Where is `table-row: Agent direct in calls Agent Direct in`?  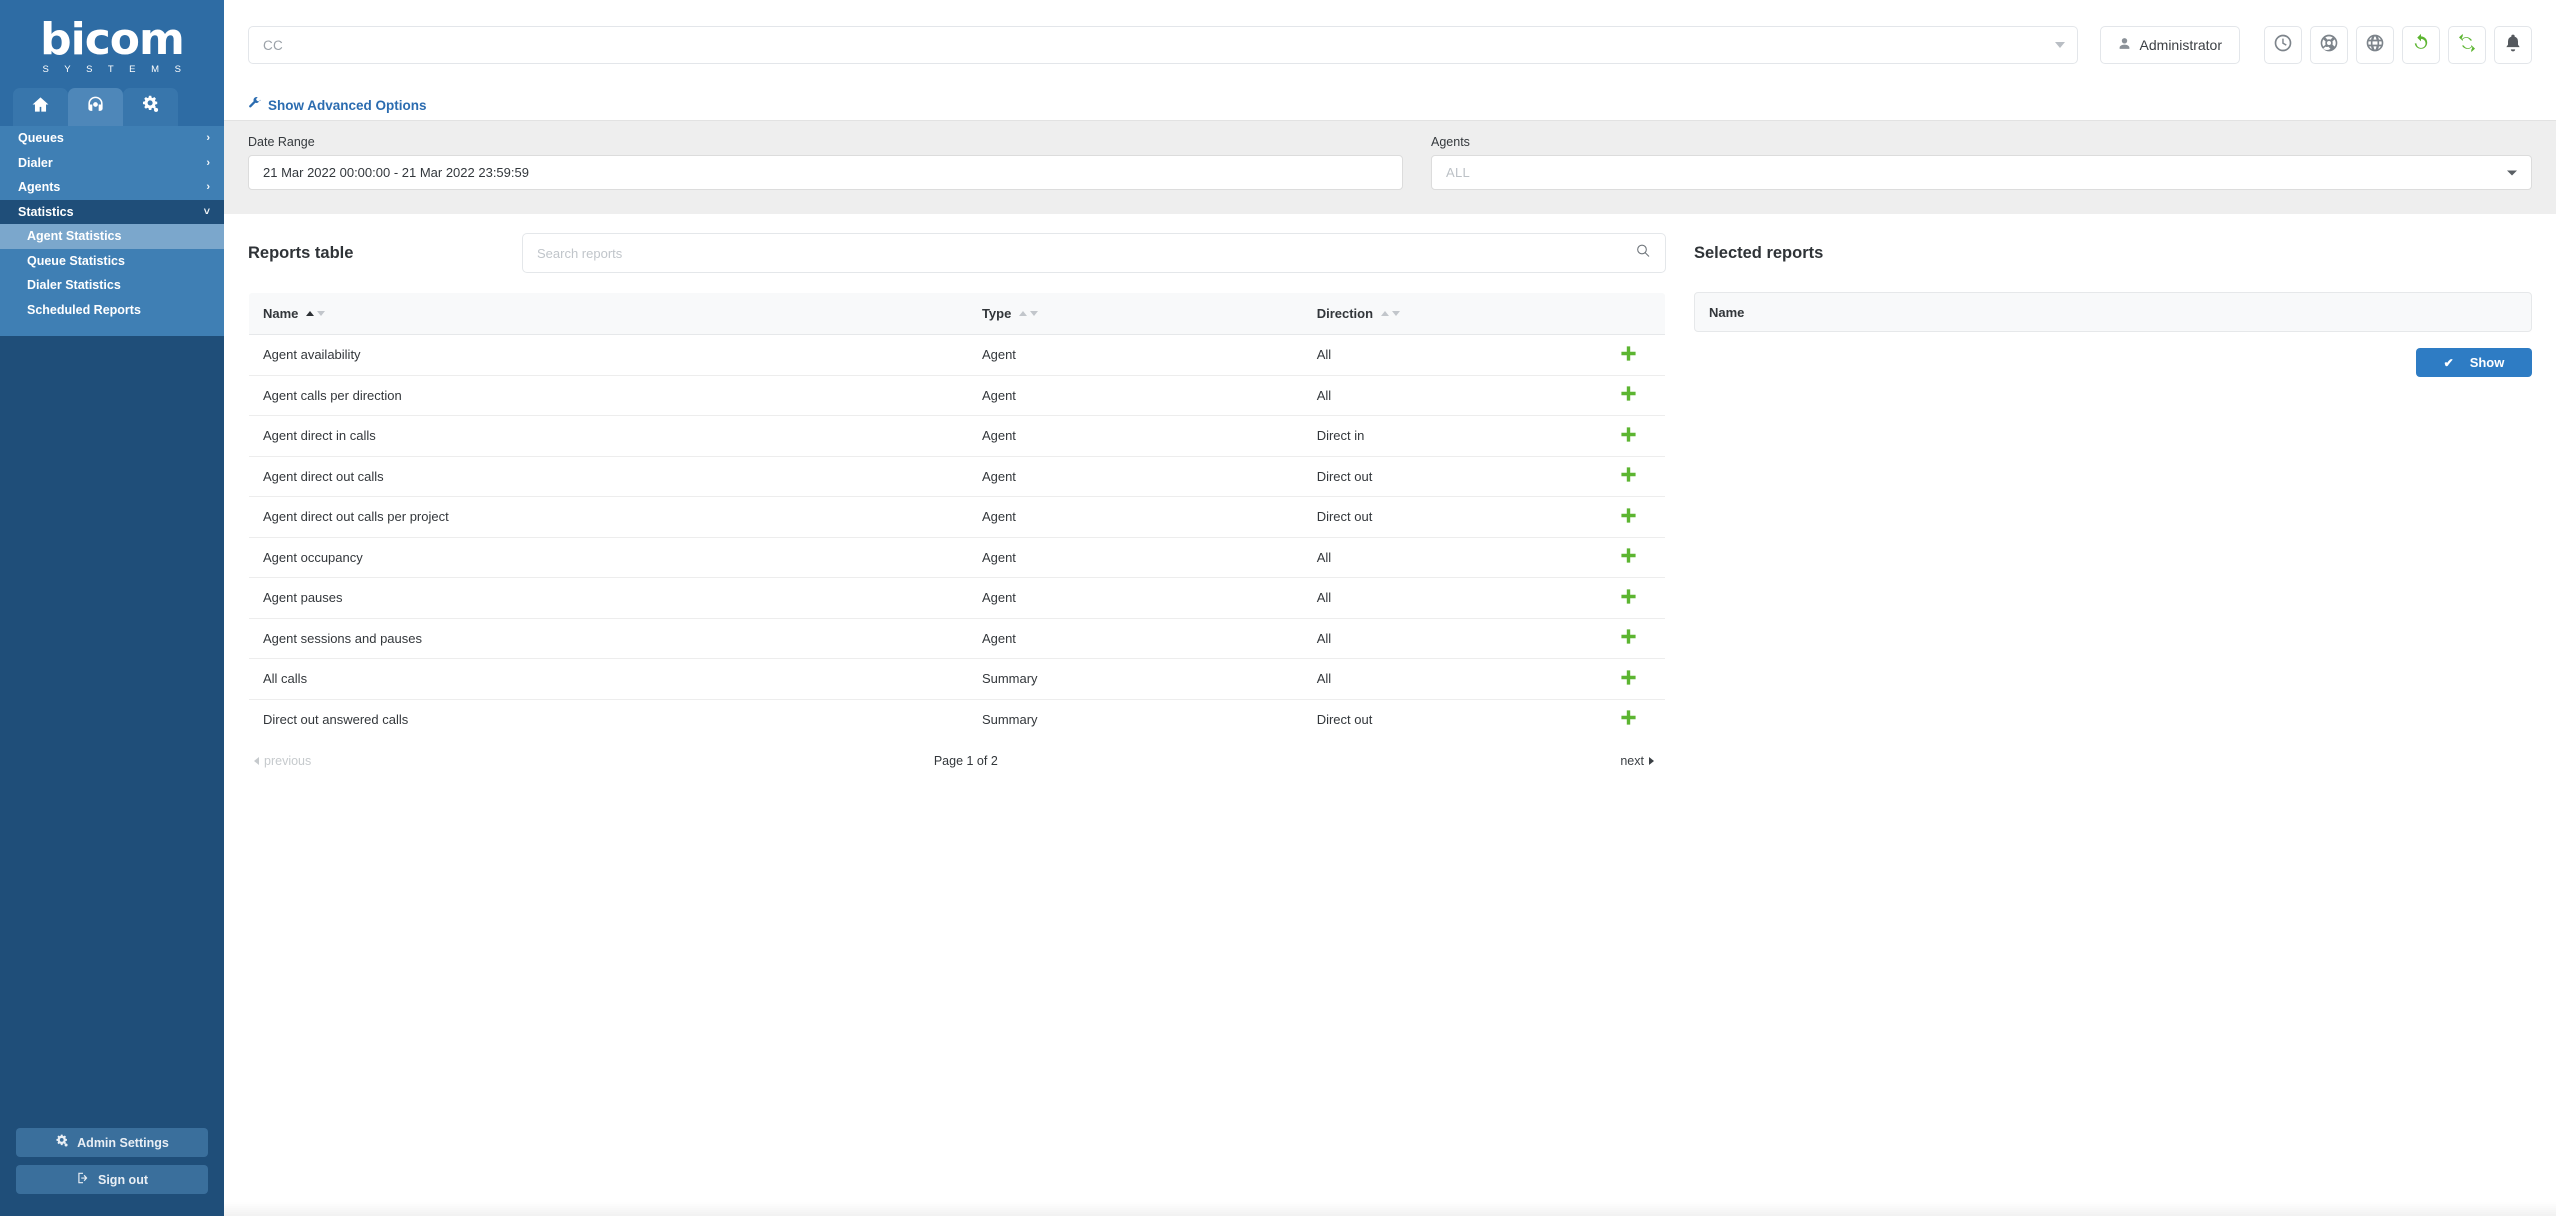 table-row: Agent direct in calls Agent Direct in is located at coordinates (957, 436).